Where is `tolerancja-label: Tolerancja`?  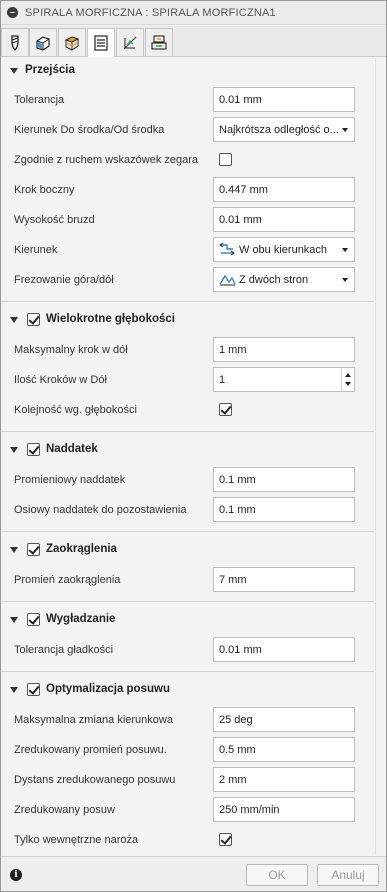 tolerancja-label: Tolerancja is located at coordinates (39, 100).